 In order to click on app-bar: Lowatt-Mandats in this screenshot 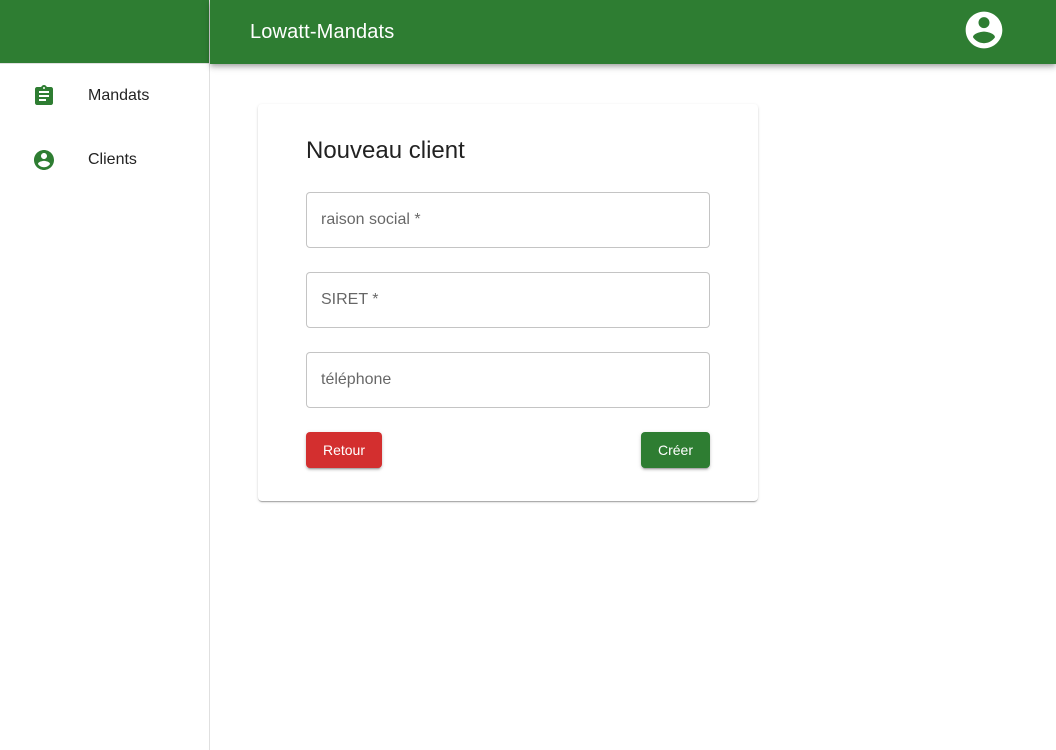, I will do `click(633, 32)`.